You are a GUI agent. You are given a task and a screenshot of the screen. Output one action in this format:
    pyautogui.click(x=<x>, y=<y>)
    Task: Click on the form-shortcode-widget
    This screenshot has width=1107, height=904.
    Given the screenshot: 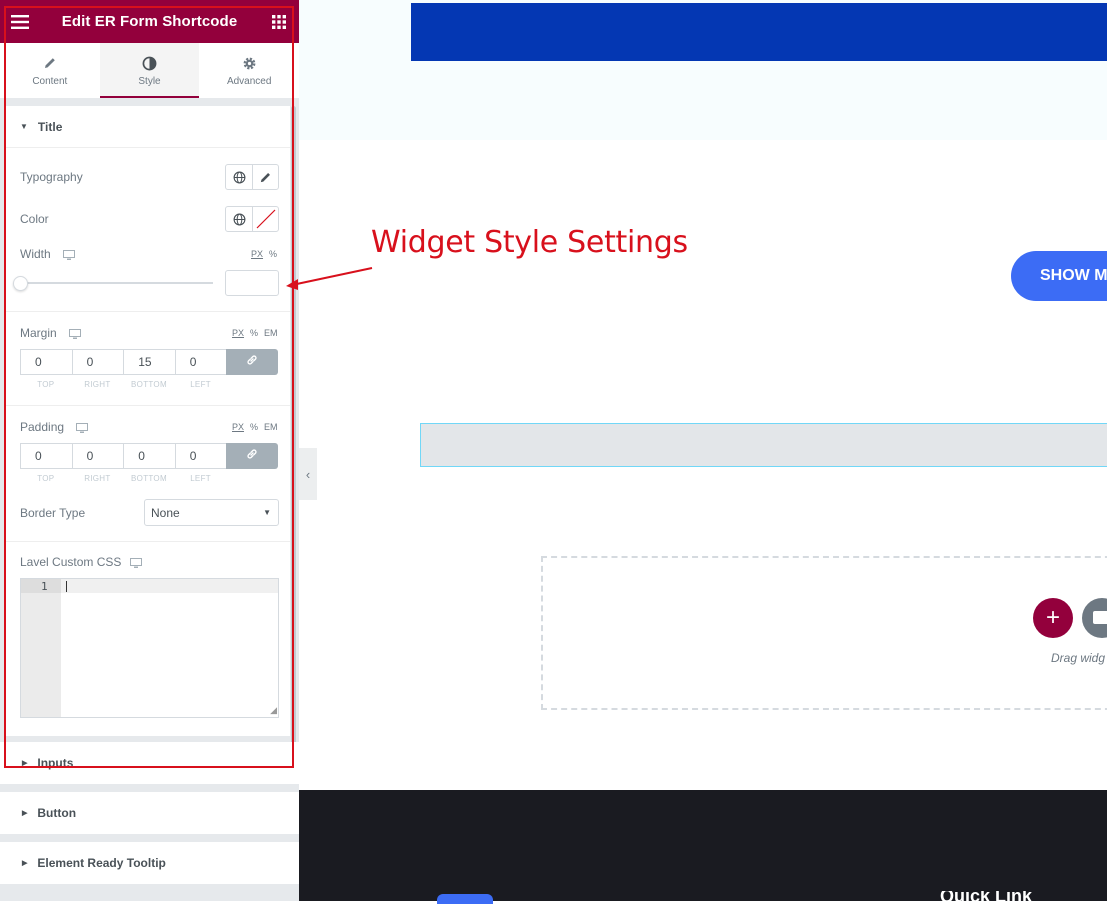 What is the action you would take?
    pyautogui.click(x=763, y=445)
    